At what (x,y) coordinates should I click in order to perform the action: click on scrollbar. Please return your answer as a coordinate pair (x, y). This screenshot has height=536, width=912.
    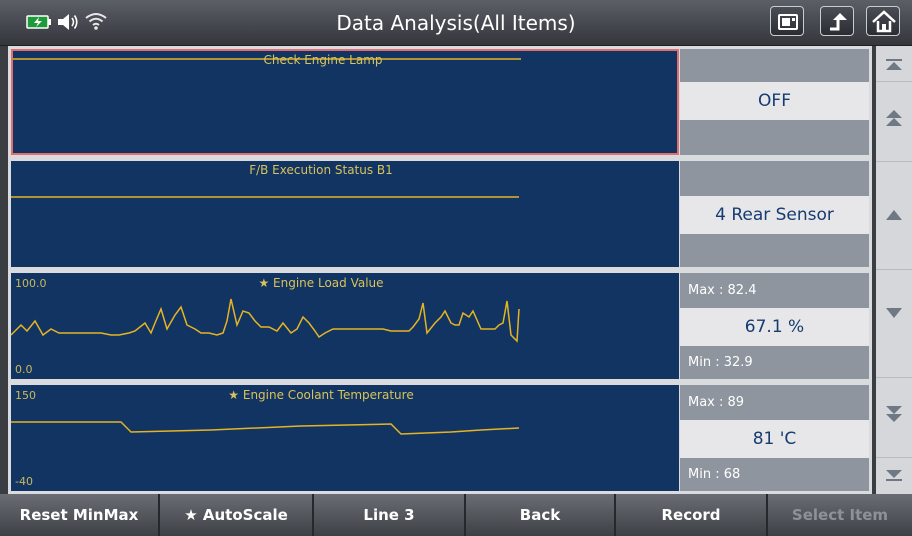
    Looking at the image, I should click on (894, 270).